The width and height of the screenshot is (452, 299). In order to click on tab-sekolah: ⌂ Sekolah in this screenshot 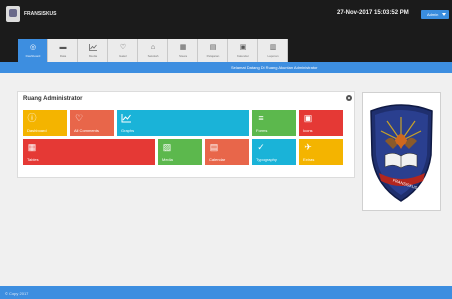, I will do `click(153, 50)`.